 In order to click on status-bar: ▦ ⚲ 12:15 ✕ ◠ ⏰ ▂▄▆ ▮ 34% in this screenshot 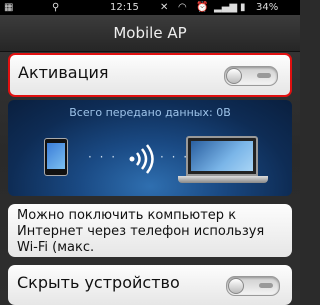, I will do `click(150, 7)`.